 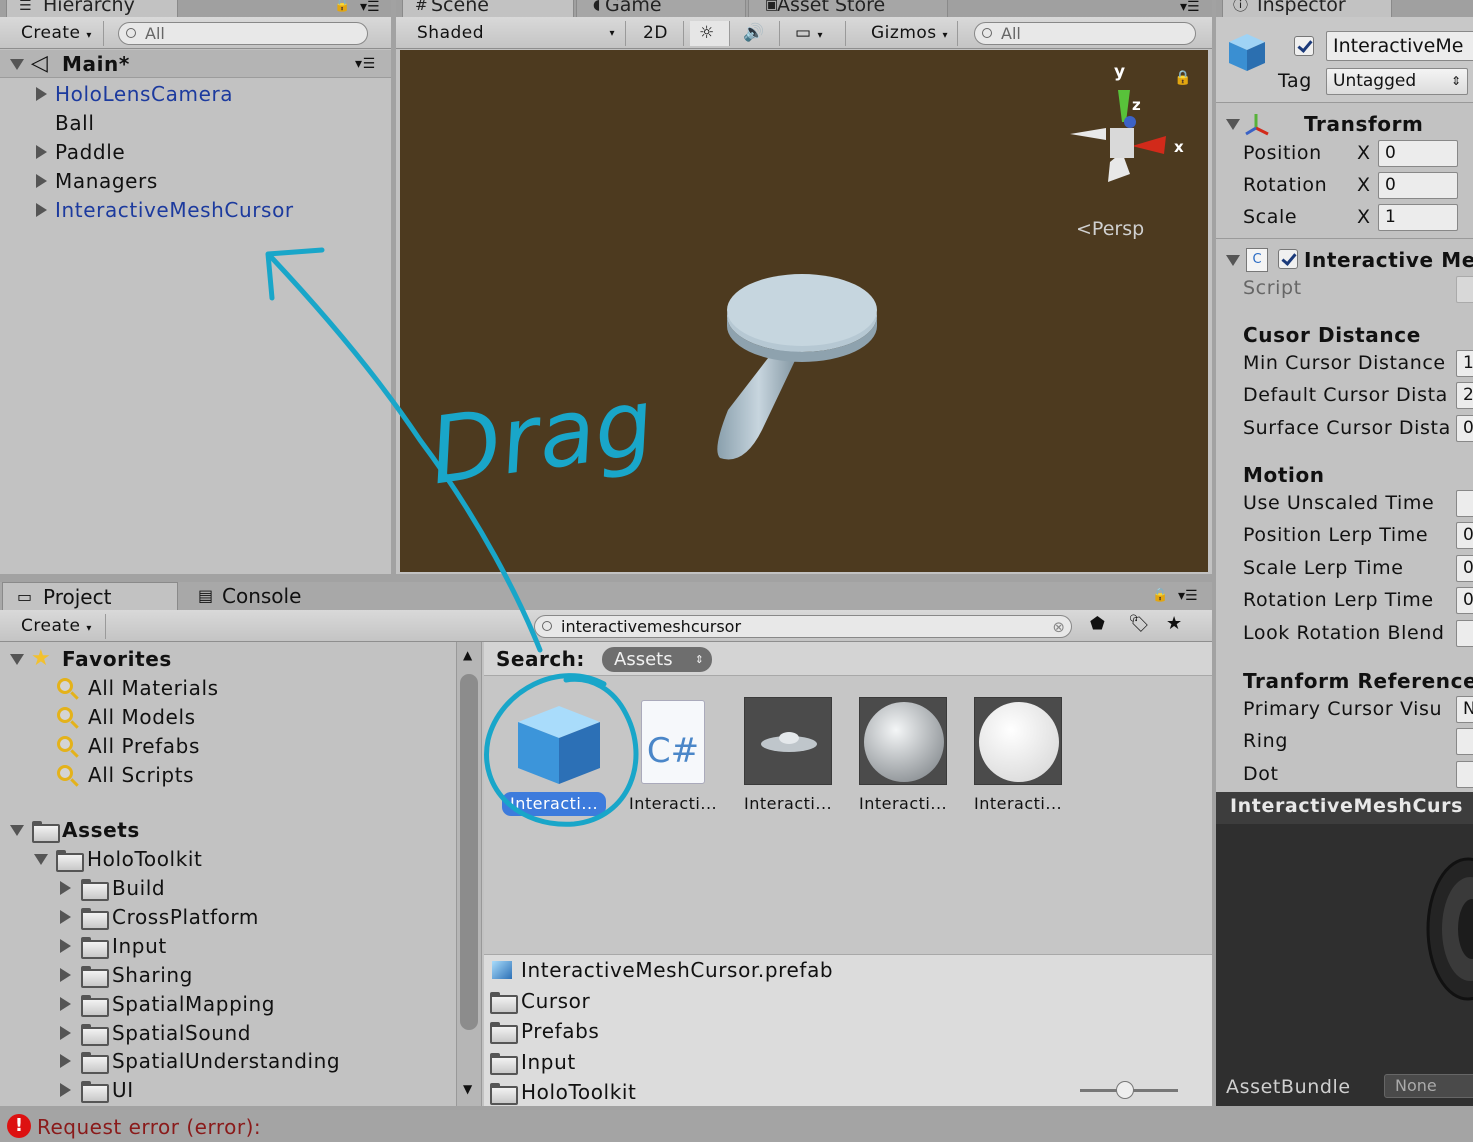 I want to click on filter-by-type-icon: ⬟, so click(x=1097, y=624).